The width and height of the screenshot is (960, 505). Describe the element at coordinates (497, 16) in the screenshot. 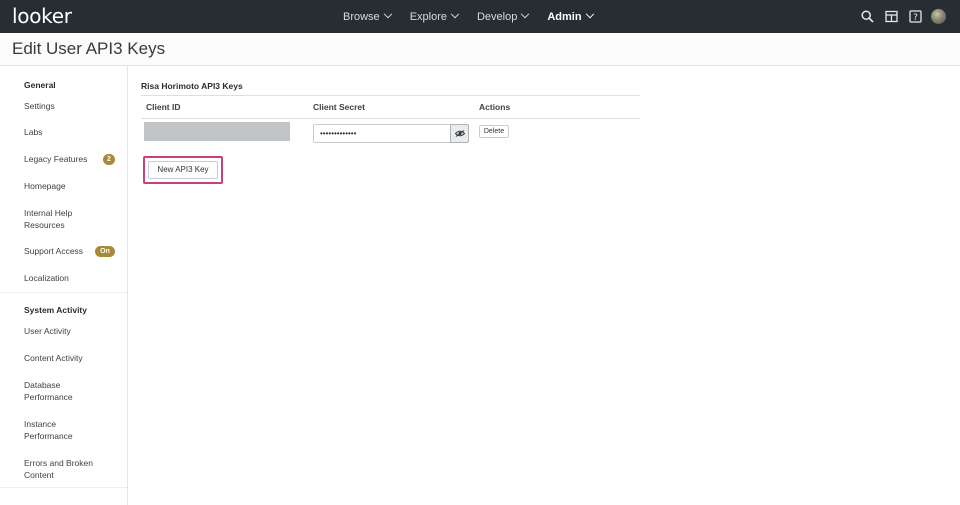

I see `nav-develop-label: Develop` at that location.